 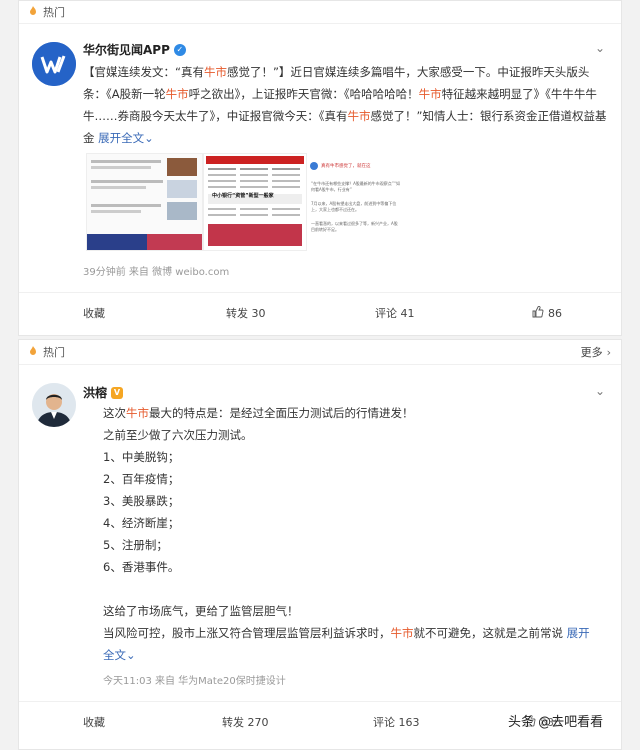 I want to click on image-3-line-3: 一直看涨的，以来看过很多了等，新兴产业，A股目前转好不足。, so click(x=354, y=226).